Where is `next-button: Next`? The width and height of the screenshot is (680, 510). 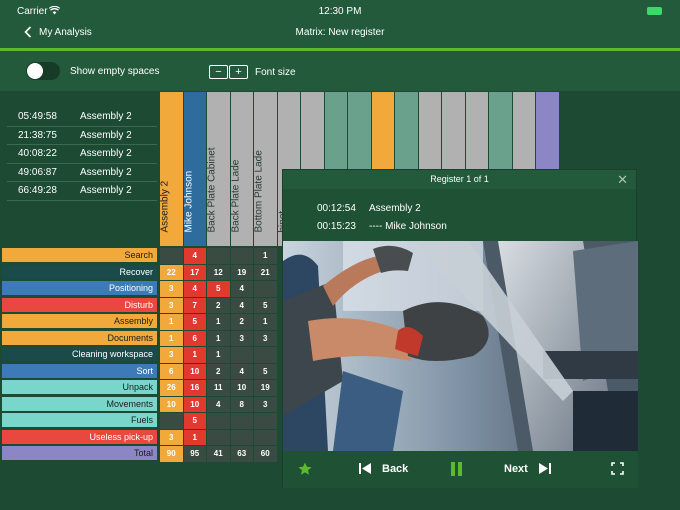 next-button: Next is located at coordinates (527, 468).